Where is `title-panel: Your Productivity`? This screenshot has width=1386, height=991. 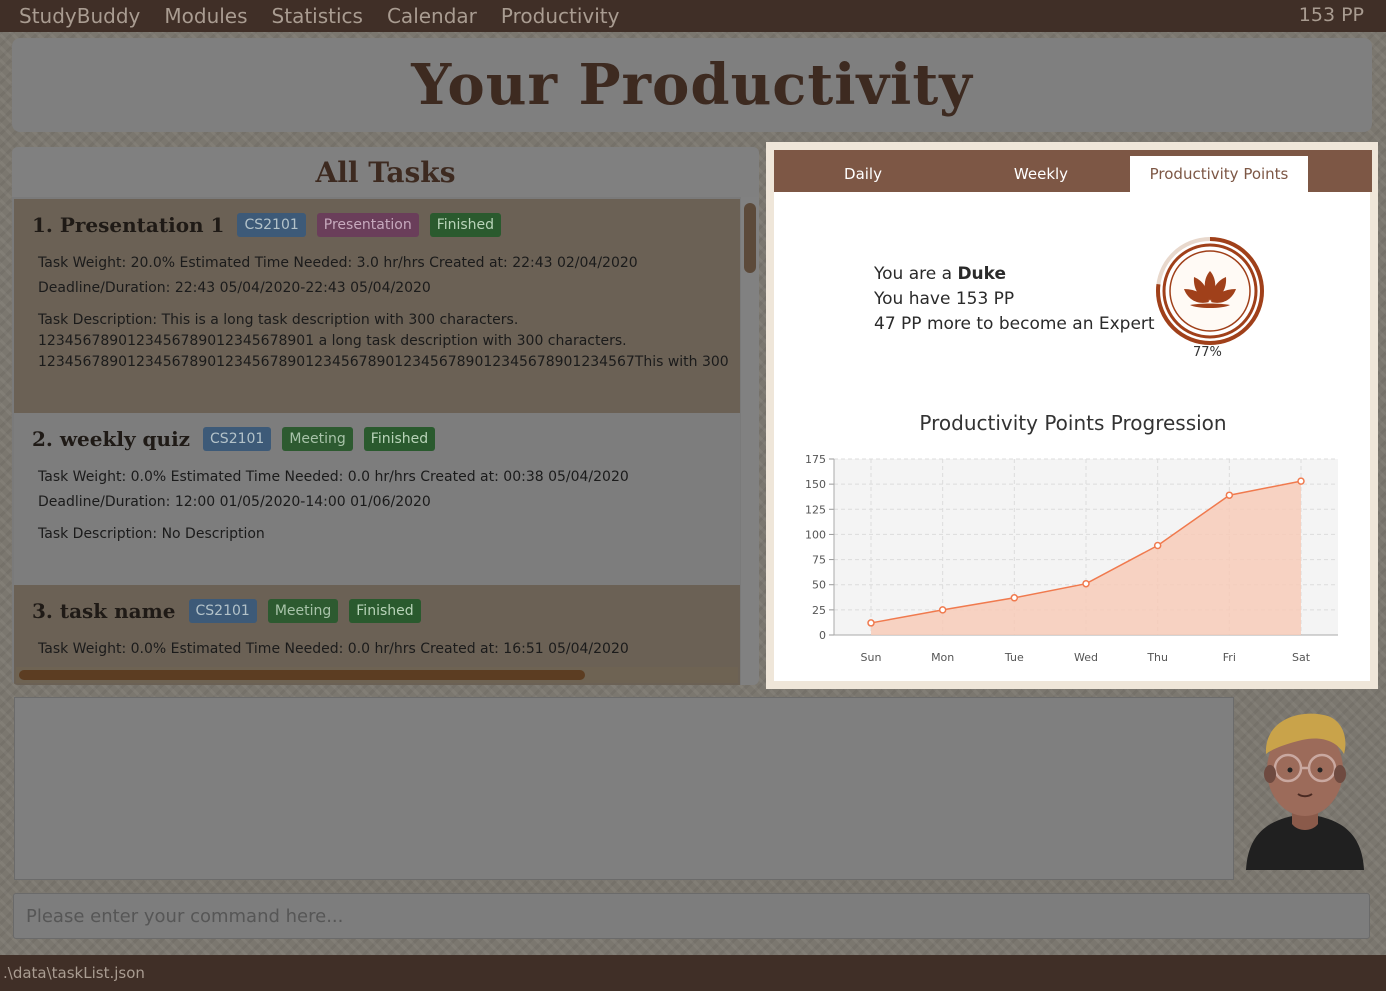
title-panel: Your Productivity is located at coordinates (692, 85).